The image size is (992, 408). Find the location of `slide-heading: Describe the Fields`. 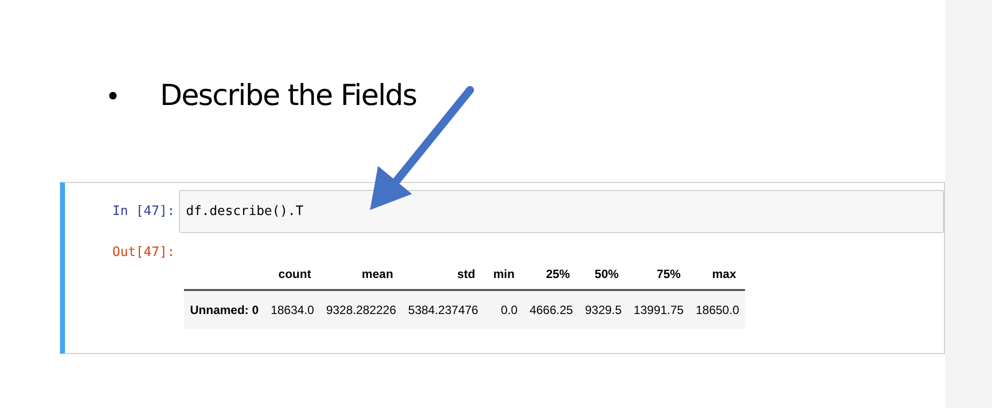

slide-heading: Describe the Fields is located at coordinates (288, 95).